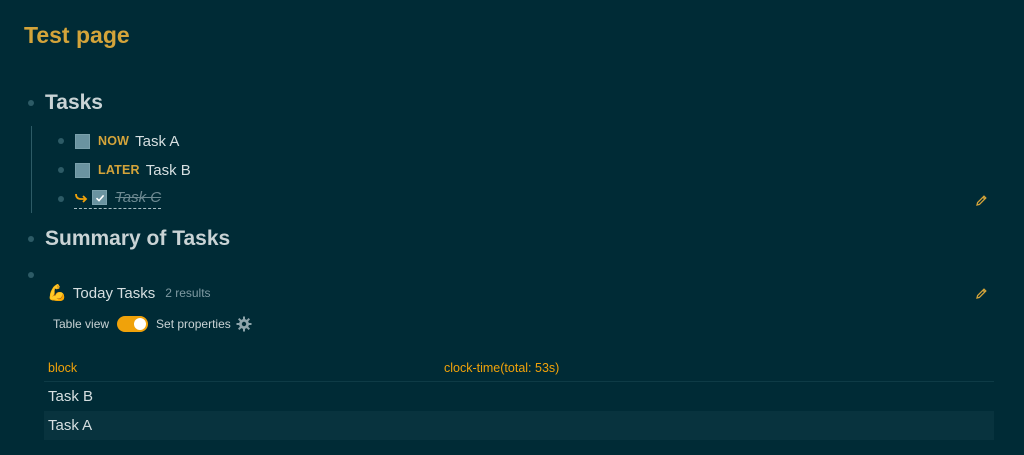  What do you see at coordinates (152, 324) in the screenshot?
I see `query-controls: Table view Set properties` at bounding box center [152, 324].